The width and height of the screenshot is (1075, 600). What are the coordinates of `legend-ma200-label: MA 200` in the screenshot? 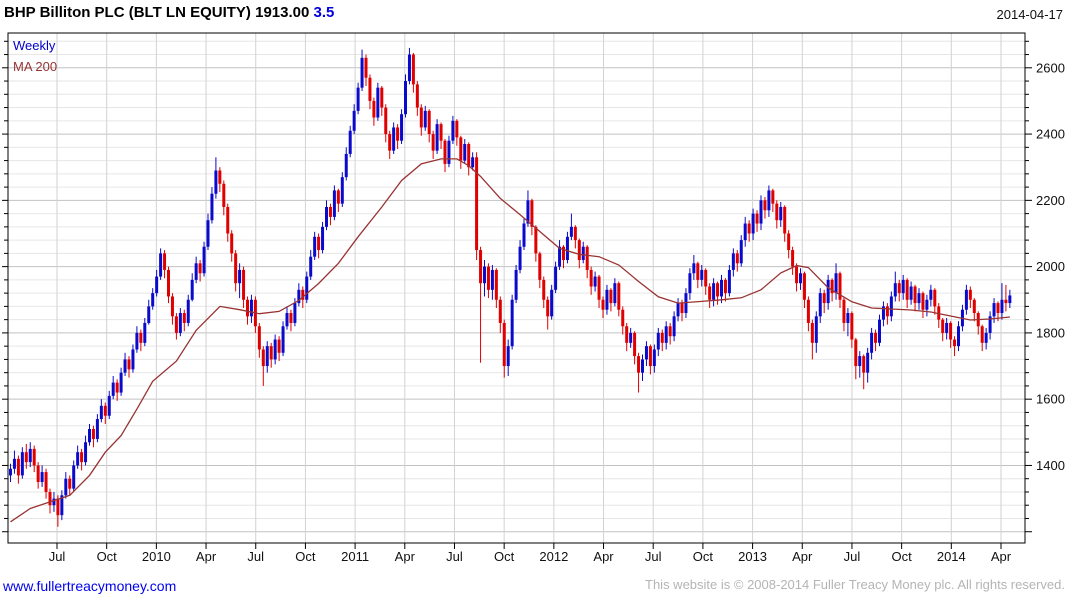 It's located at (35, 66).